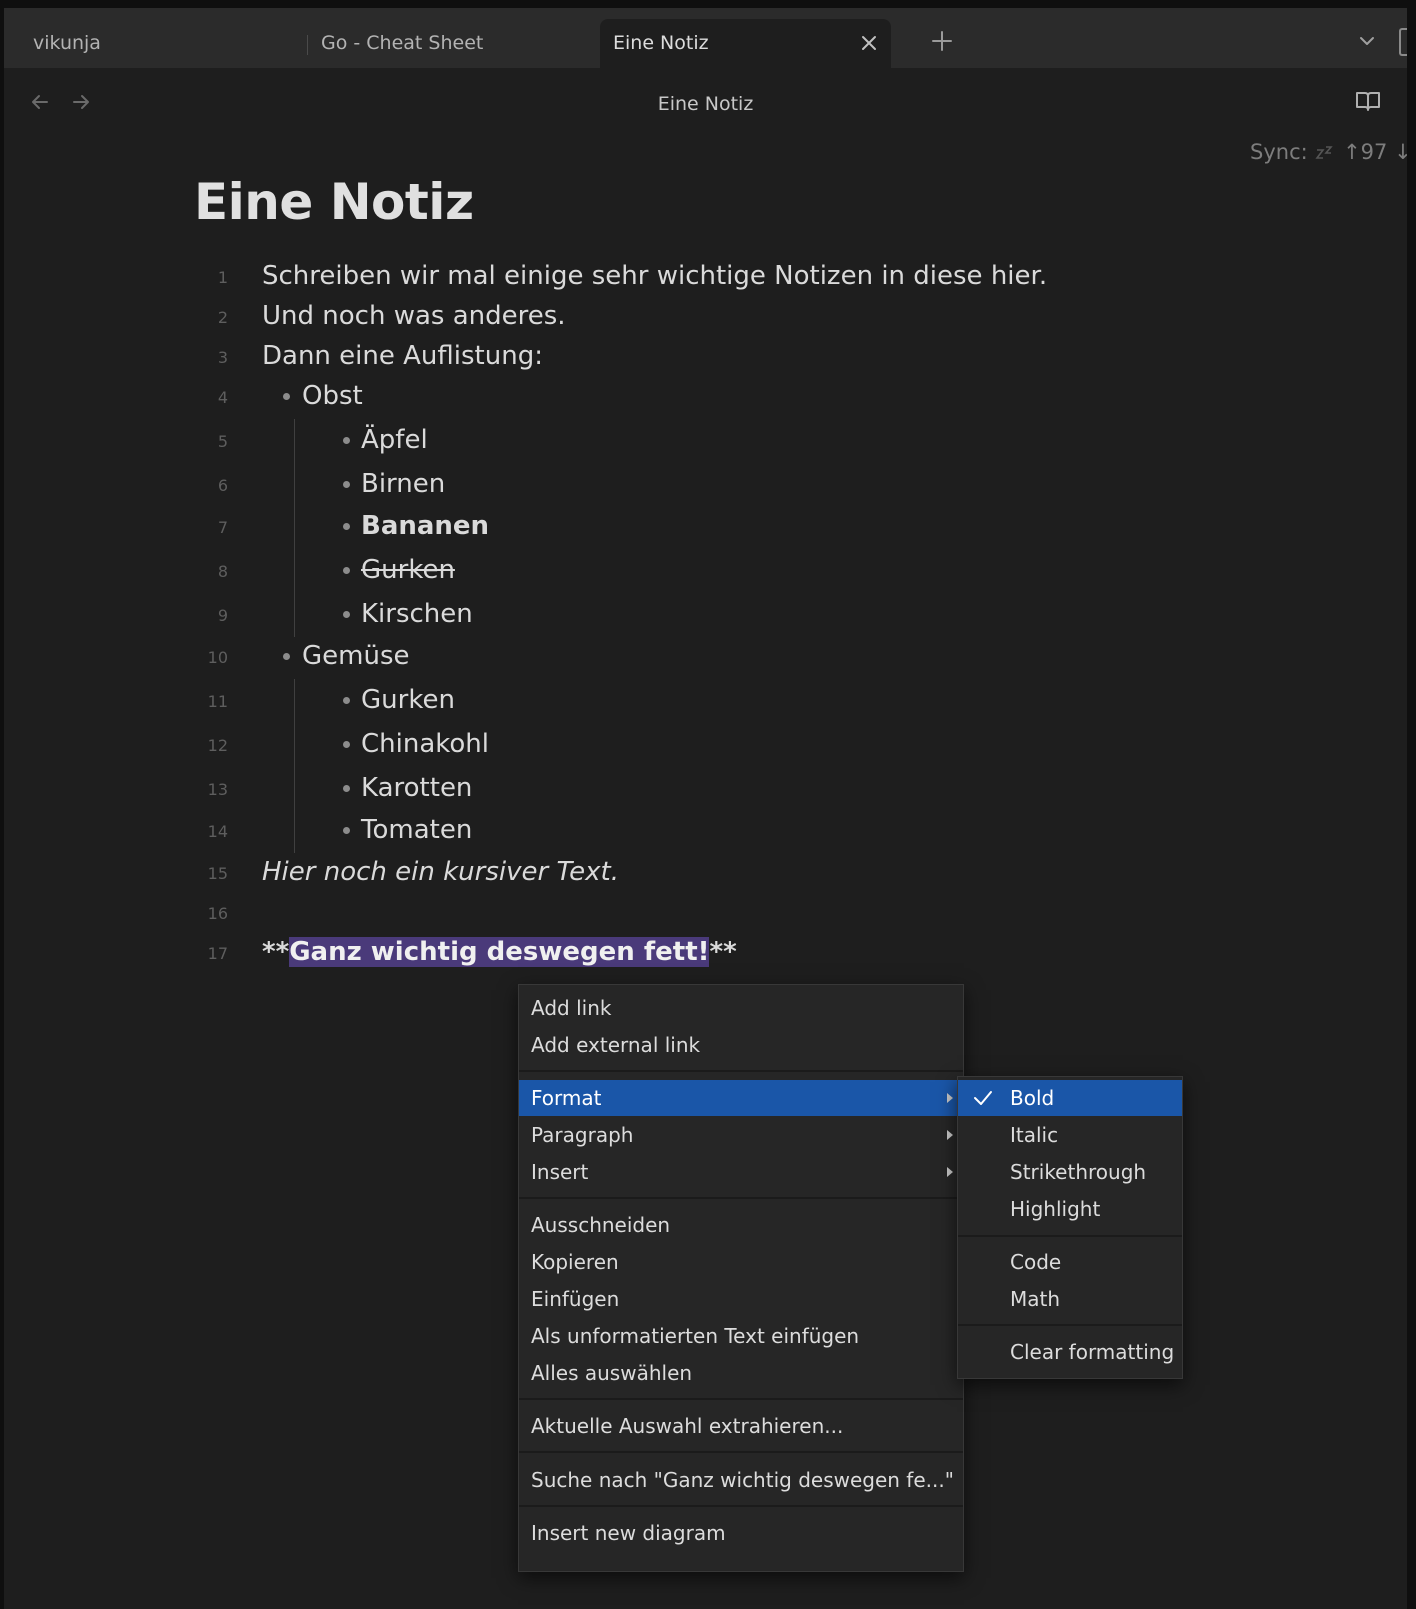 The height and width of the screenshot is (1609, 1416). Describe the element at coordinates (869, 43) in the screenshot. I see `close-icon` at that location.